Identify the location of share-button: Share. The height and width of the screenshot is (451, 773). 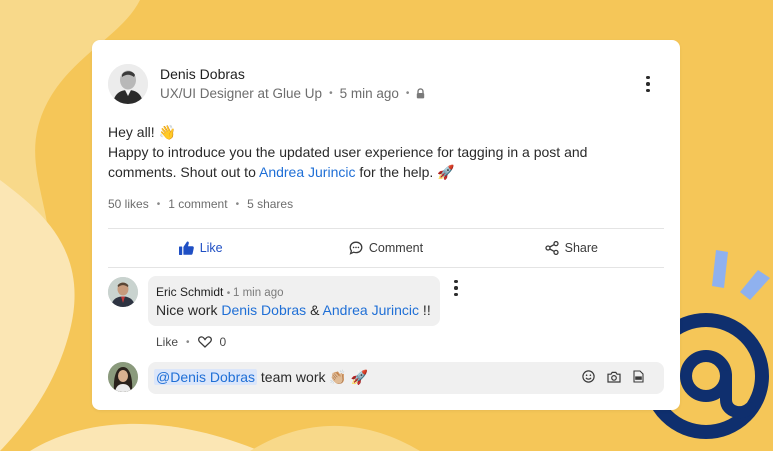
(571, 248).